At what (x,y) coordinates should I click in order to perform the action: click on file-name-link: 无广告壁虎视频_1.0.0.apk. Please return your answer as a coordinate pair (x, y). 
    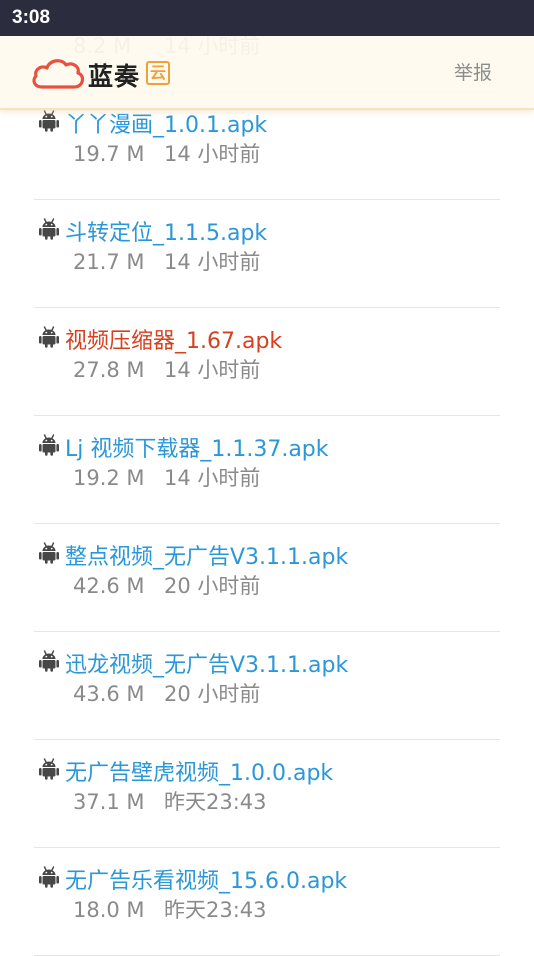
    Looking at the image, I should click on (199, 771).